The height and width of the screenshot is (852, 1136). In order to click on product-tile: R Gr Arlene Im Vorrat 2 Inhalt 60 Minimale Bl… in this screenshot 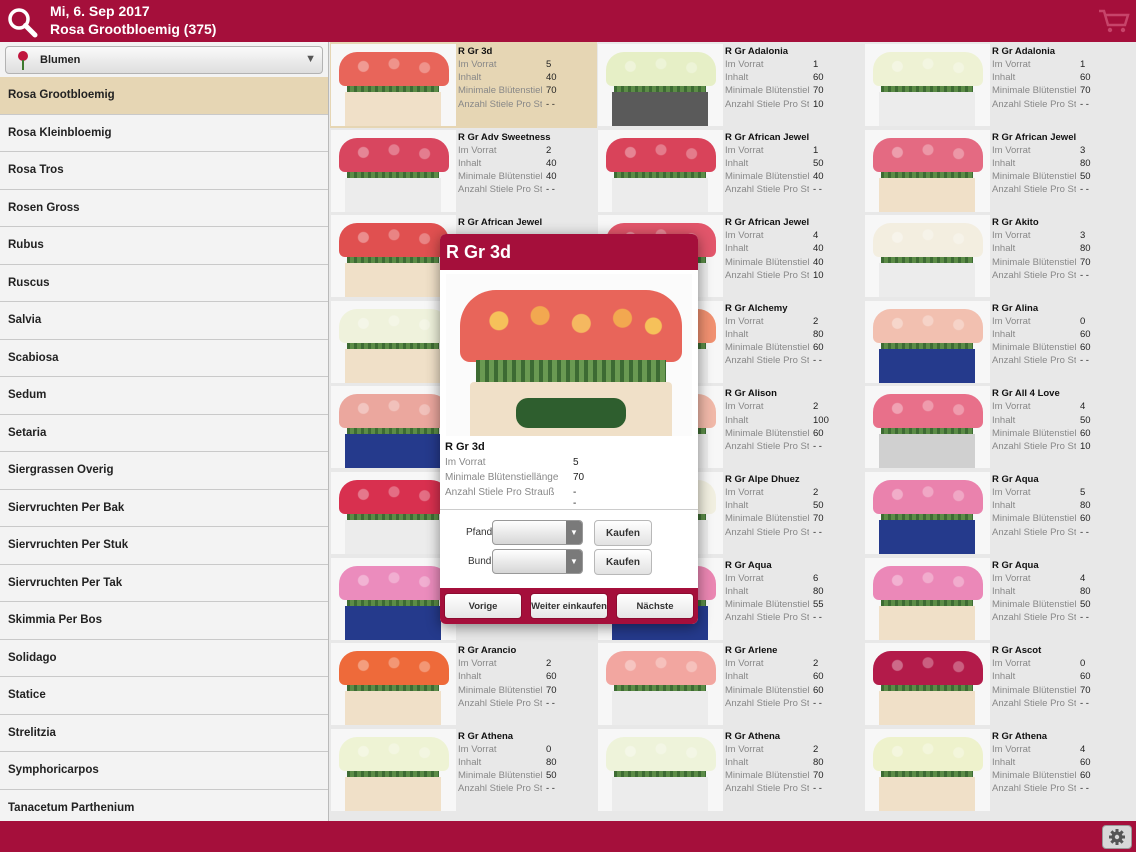, I will do `click(730, 684)`.